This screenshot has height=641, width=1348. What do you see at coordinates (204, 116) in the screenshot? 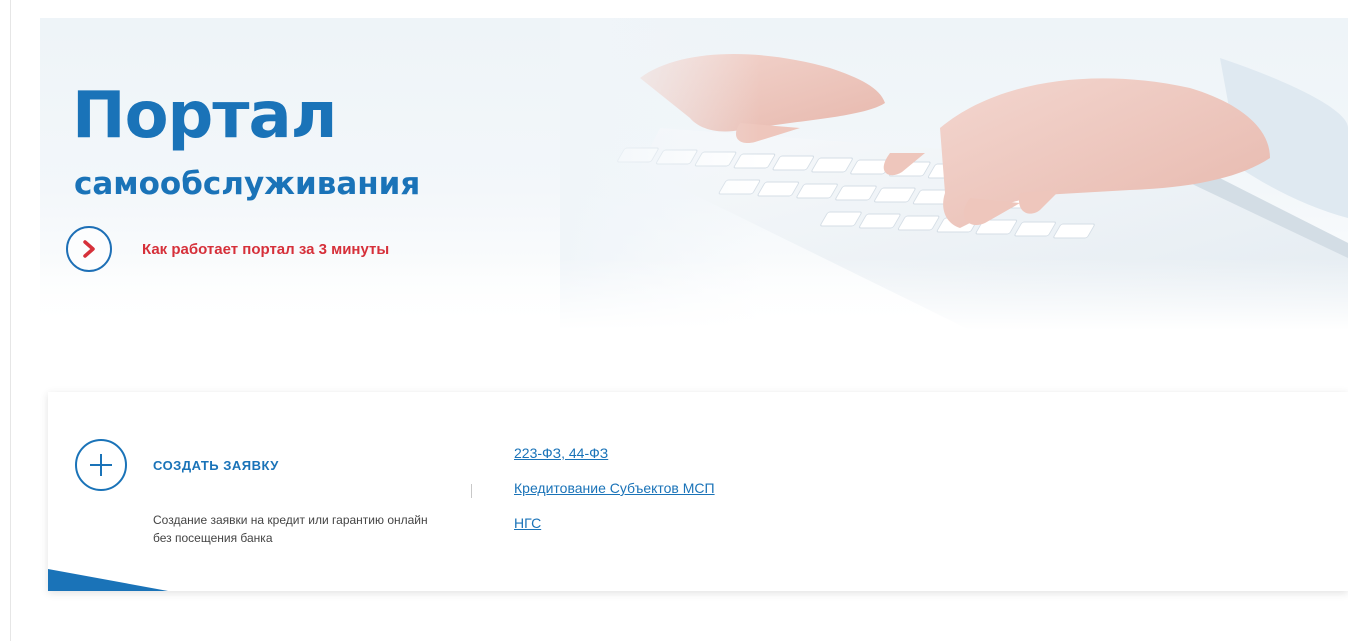
I see `page-title: Портал` at bounding box center [204, 116].